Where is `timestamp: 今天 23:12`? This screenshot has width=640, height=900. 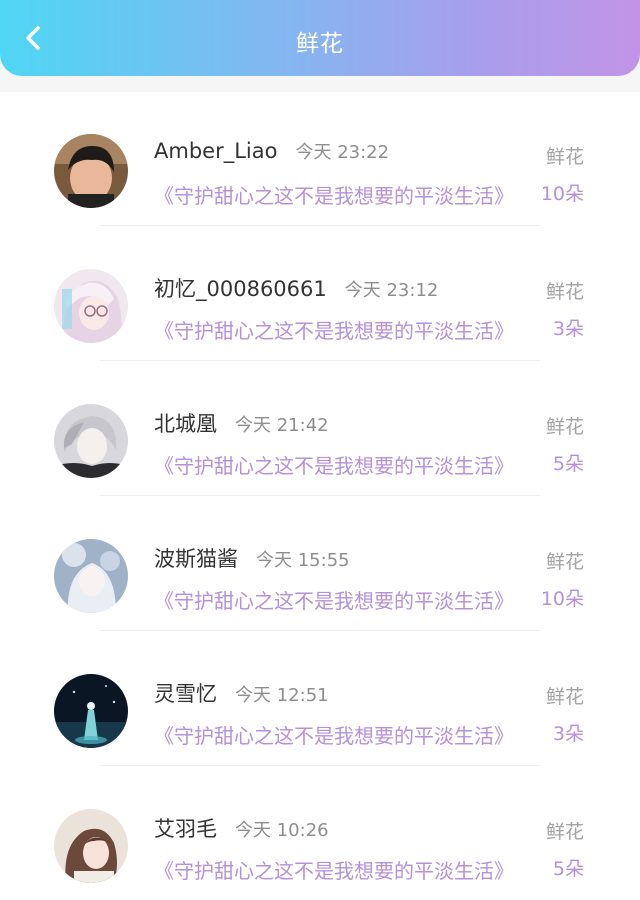 timestamp: 今天 23:12 is located at coordinates (391, 290).